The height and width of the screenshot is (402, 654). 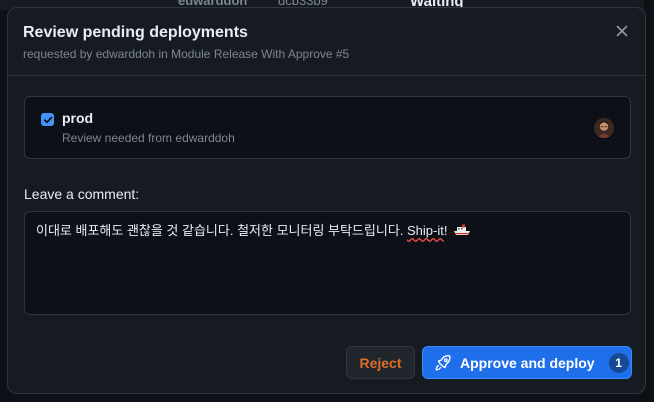 I want to click on approve-label: Approve and deploy, so click(x=527, y=362).